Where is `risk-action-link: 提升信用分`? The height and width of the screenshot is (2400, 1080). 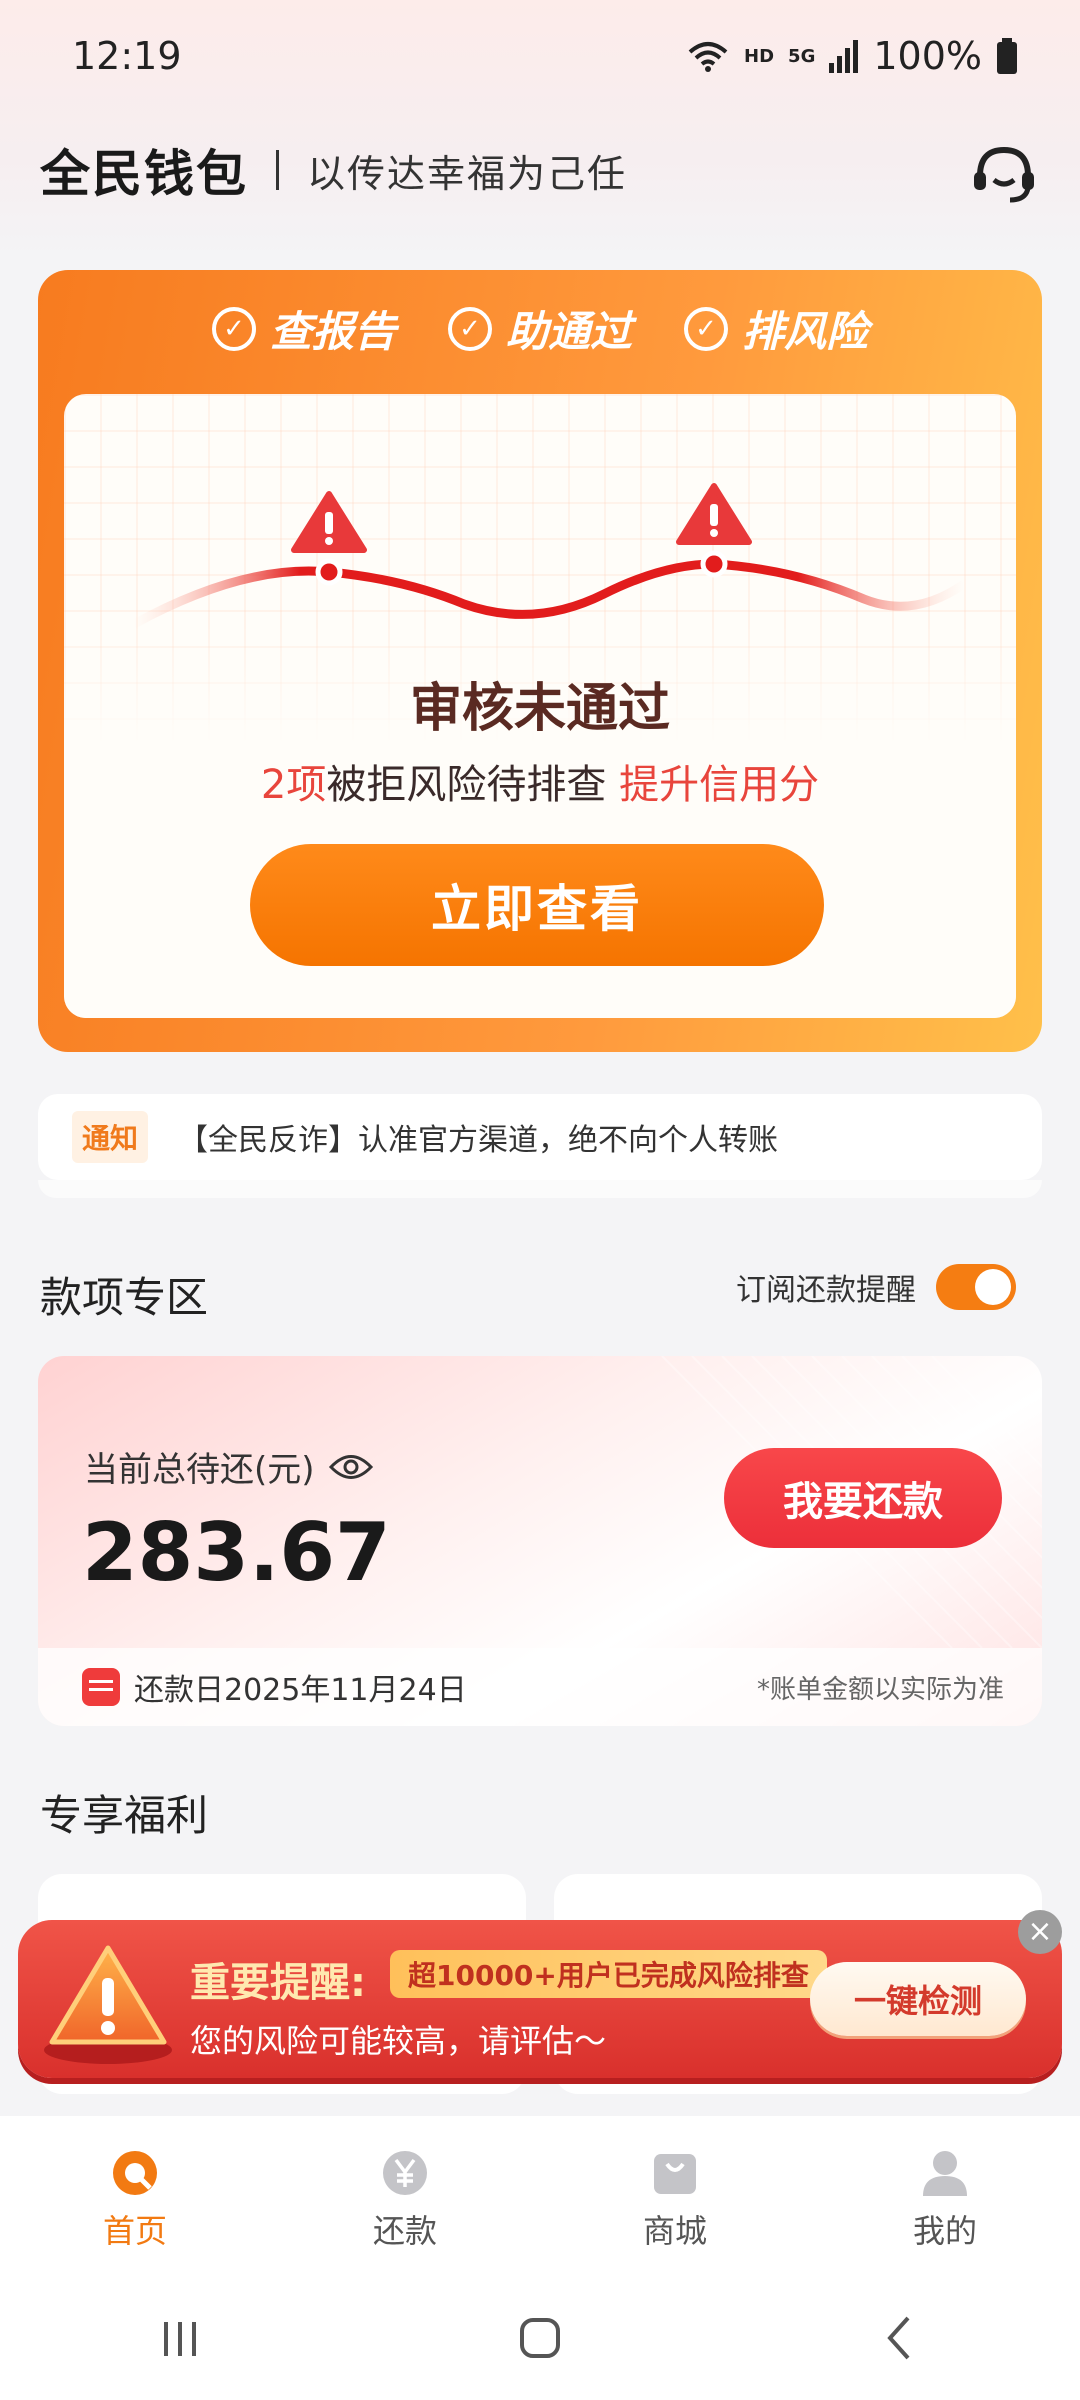
risk-action-link: 提升信用分 is located at coordinates (719, 785).